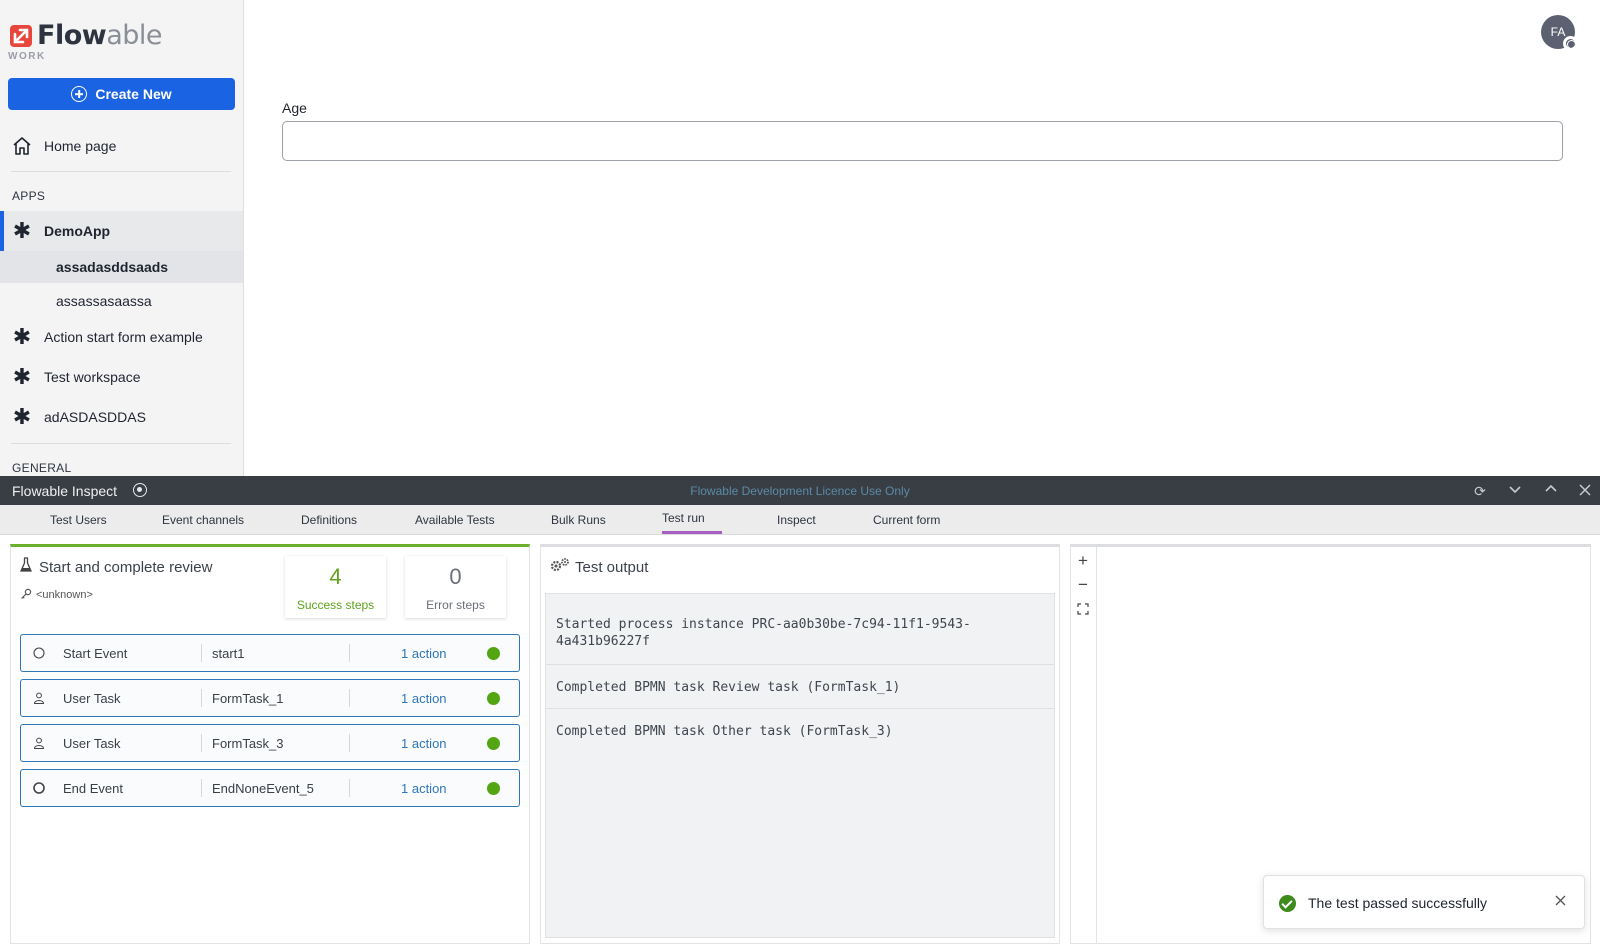 Image resolution: width=1600 pixels, height=950 pixels. What do you see at coordinates (121, 267) in the screenshot?
I see `sidebar-subitem-assadasddsaads: assadasddsaads` at bounding box center [121, 267].